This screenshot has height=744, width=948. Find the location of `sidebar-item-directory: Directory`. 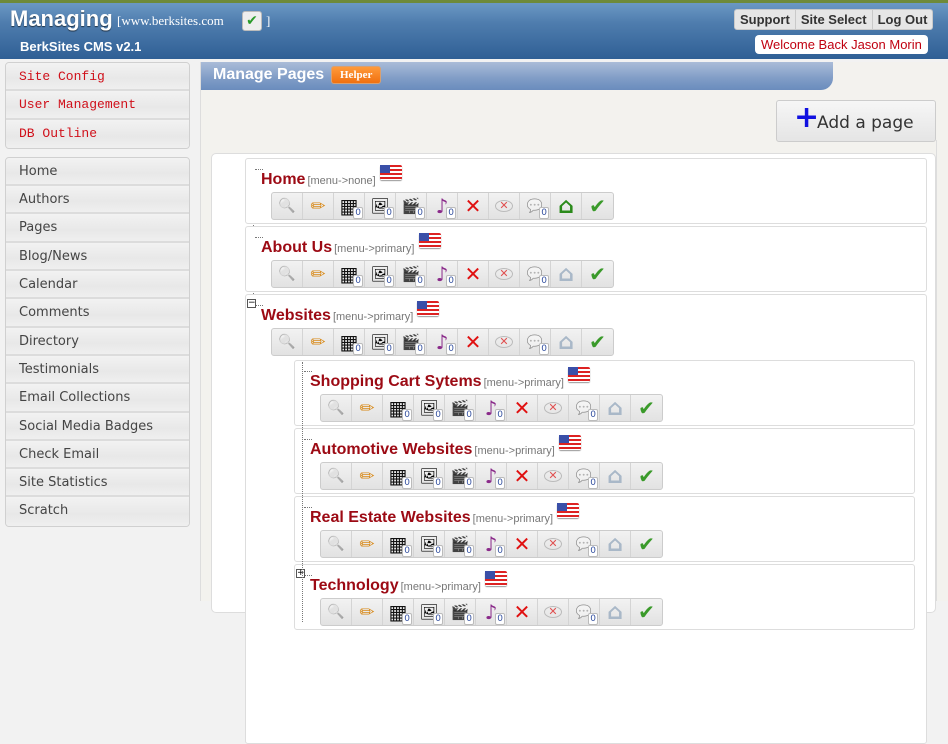

sidebar-item-directory: Directory is located at coordinates (97, 341).